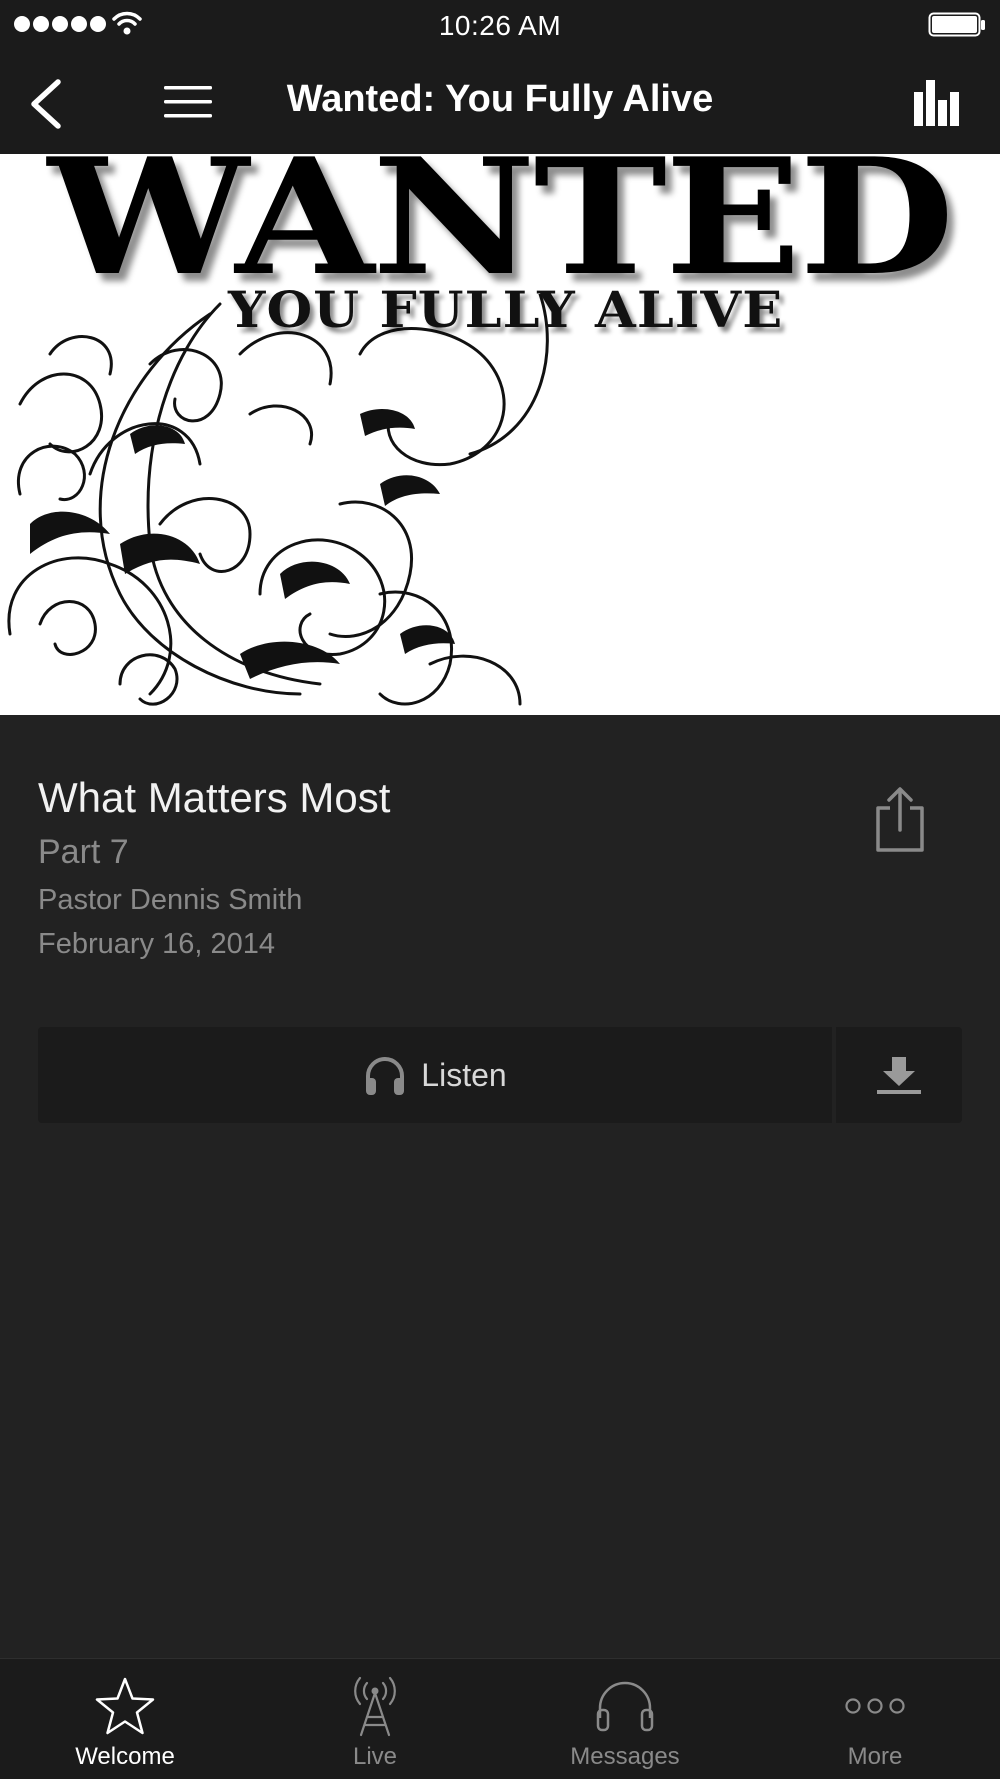 The height and width of the screenshot is (1779, 1000). Describe the element at coordinates (83, 852) in the screenshot. I see `sermon-part: Part 7` at that location.